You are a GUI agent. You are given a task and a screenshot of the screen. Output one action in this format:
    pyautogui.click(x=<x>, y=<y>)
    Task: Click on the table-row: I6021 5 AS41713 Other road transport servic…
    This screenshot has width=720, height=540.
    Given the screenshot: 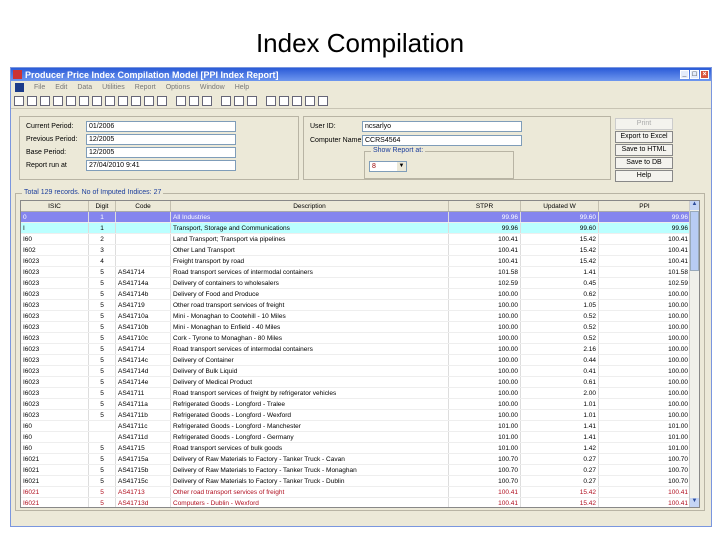 What is the action you would take?
    pyautogui.click(x=360, y=492)
    